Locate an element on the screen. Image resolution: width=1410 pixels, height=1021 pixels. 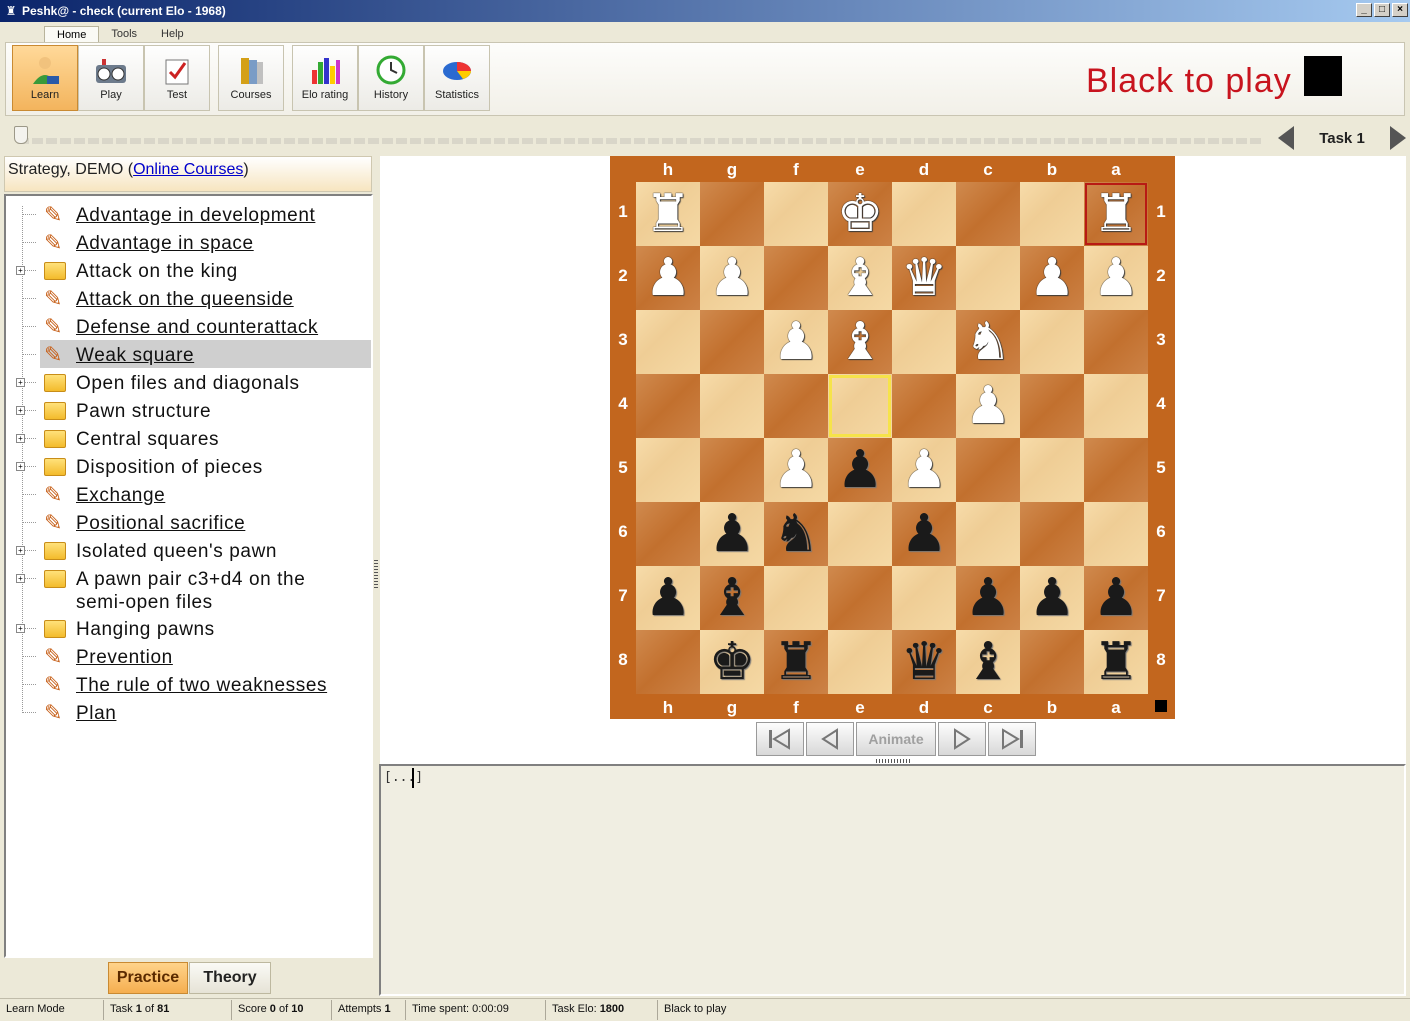
next-task-icon is located at coordinates (1398, 138).